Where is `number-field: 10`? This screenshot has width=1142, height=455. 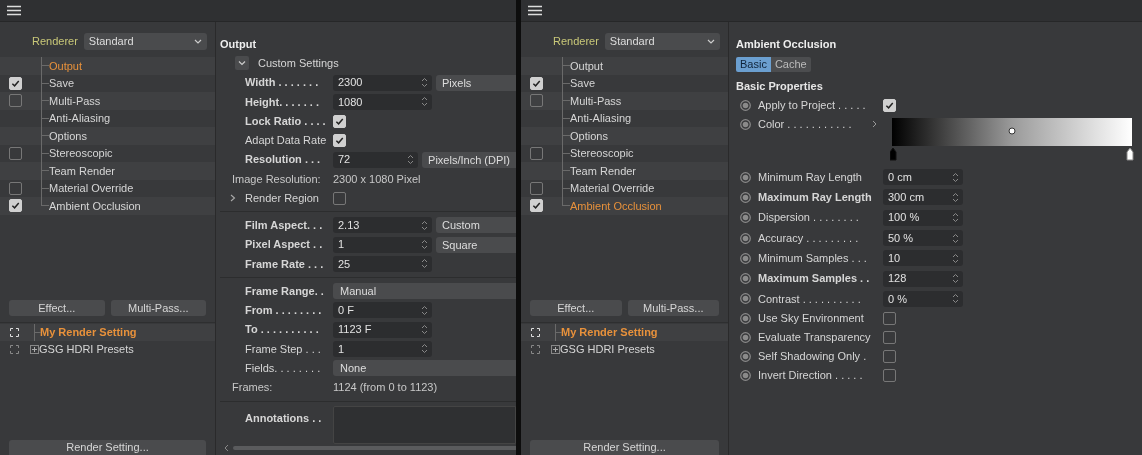
number-field: 10 is located at coordinates (923, 258).